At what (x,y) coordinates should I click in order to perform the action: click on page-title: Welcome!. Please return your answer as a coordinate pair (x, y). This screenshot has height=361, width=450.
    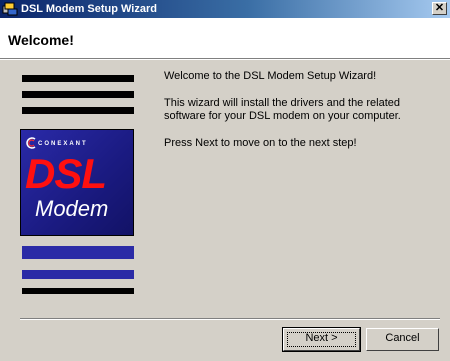
    Looking at the image, I should click on (41, 40).